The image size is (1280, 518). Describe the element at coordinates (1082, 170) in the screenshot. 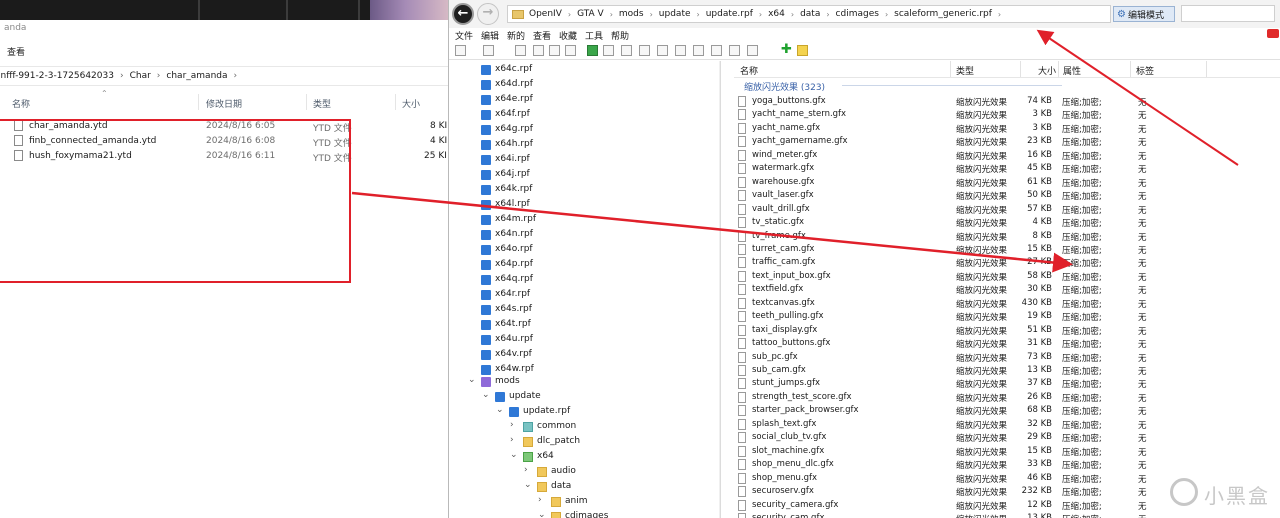

I see `file-attributes: 压缩;加密;` at that location.